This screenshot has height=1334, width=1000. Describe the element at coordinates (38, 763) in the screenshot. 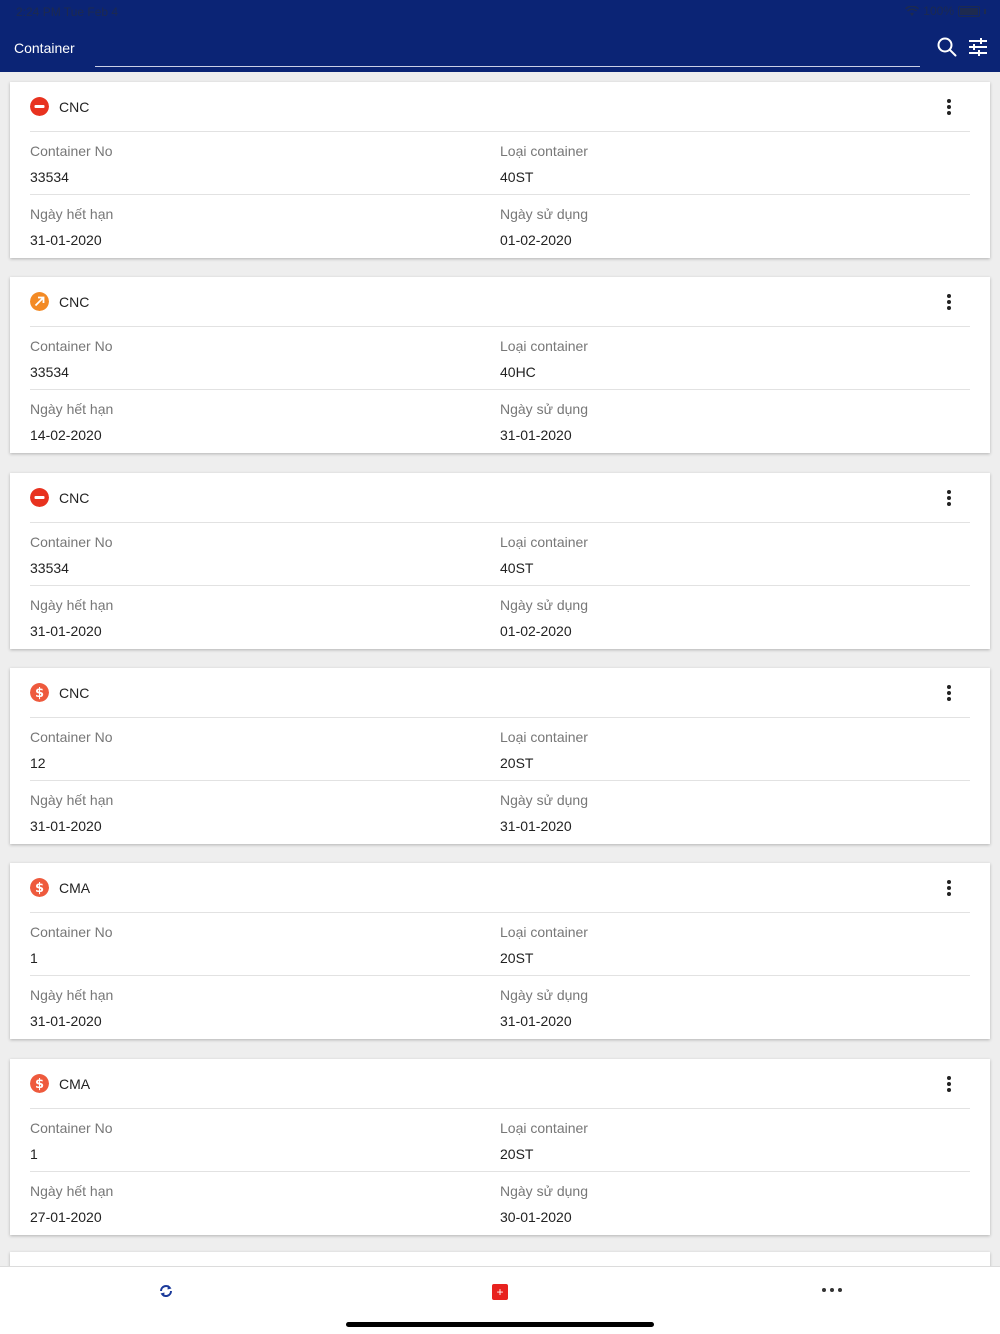

I see `value-container-no: 12` at that location.